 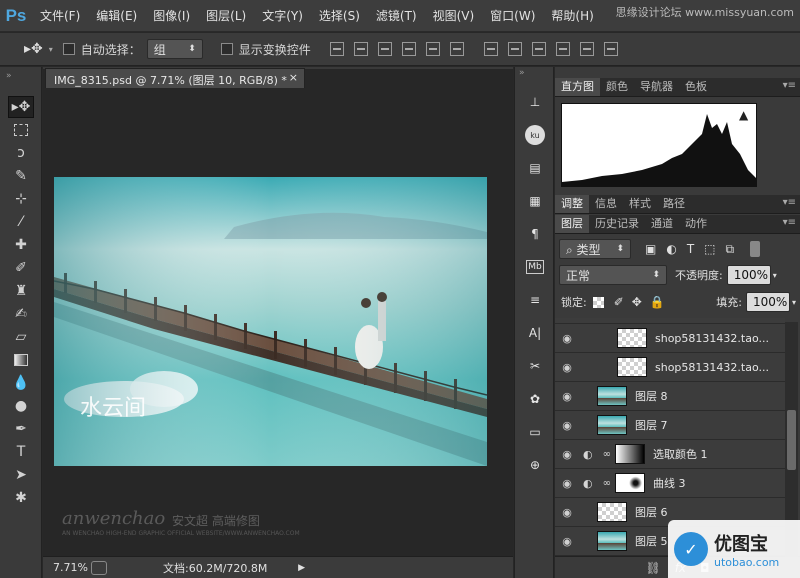 I want to click on lock-position-icon: ✥, so click(x=637, y=302).